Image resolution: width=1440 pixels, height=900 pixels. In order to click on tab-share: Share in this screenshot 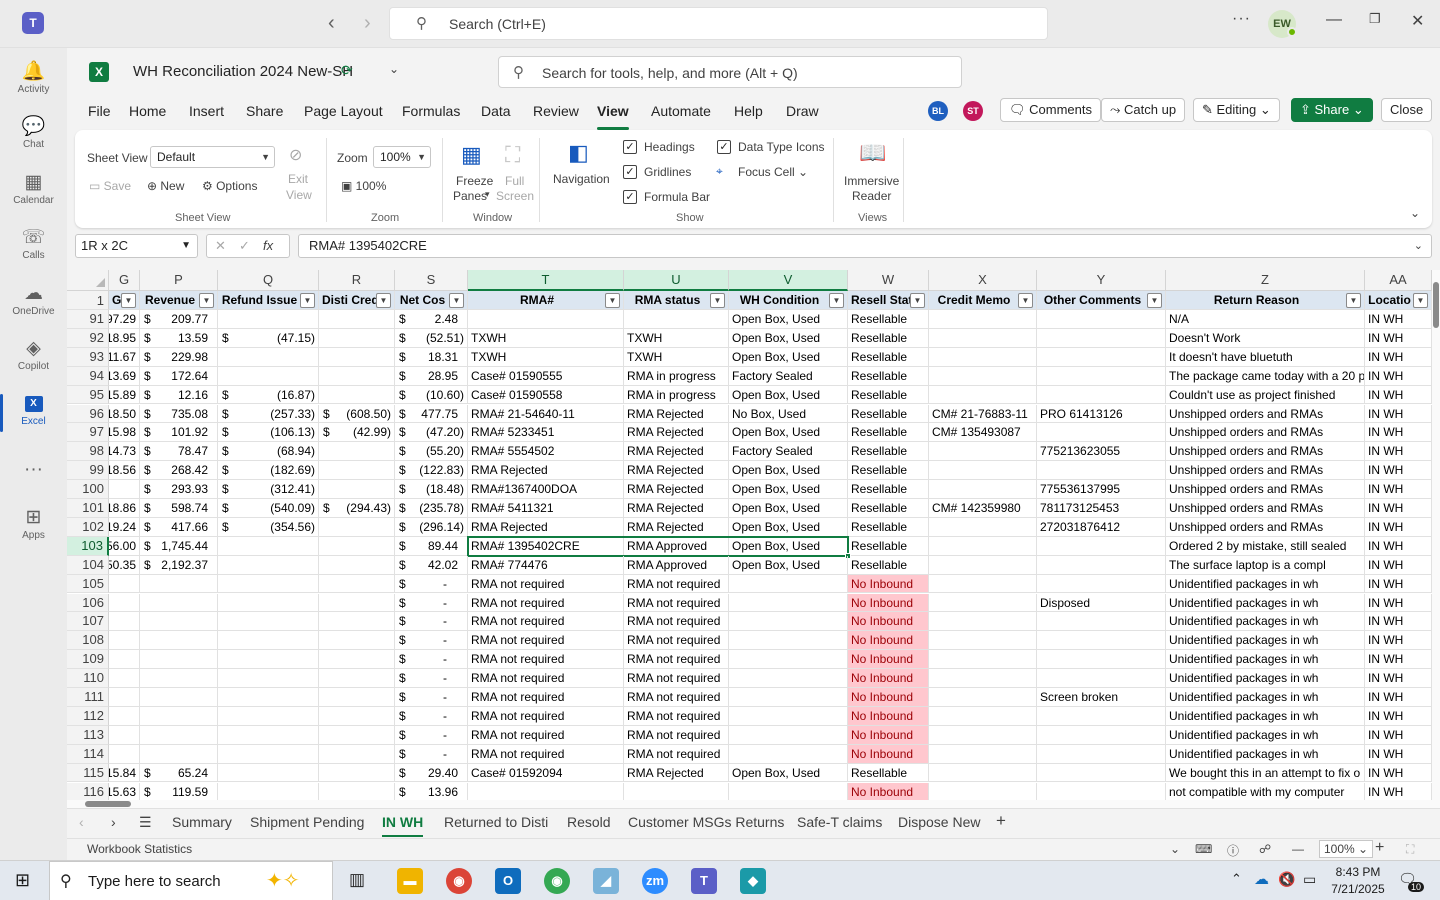, I will do `click(264, 111)`.